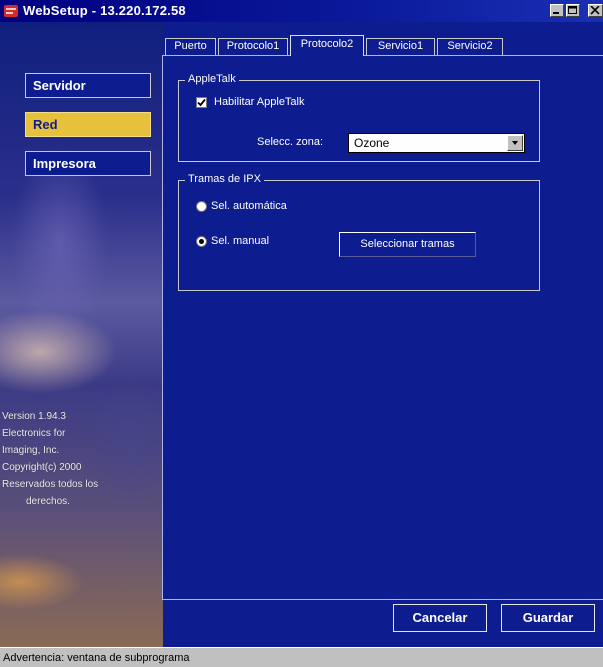 The image size is (603, 667). I want to click on tab-label: Protocolo1, so click(253, 46).